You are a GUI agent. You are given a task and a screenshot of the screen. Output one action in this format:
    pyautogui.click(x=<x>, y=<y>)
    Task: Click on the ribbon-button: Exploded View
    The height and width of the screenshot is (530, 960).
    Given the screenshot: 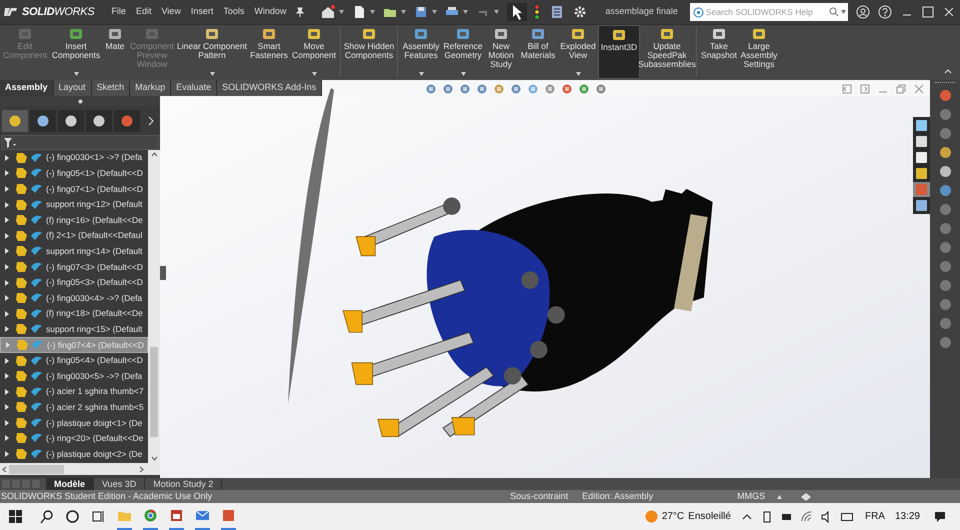 What is the action you would take?
    pyautogui.click(x=578, y=52)
    